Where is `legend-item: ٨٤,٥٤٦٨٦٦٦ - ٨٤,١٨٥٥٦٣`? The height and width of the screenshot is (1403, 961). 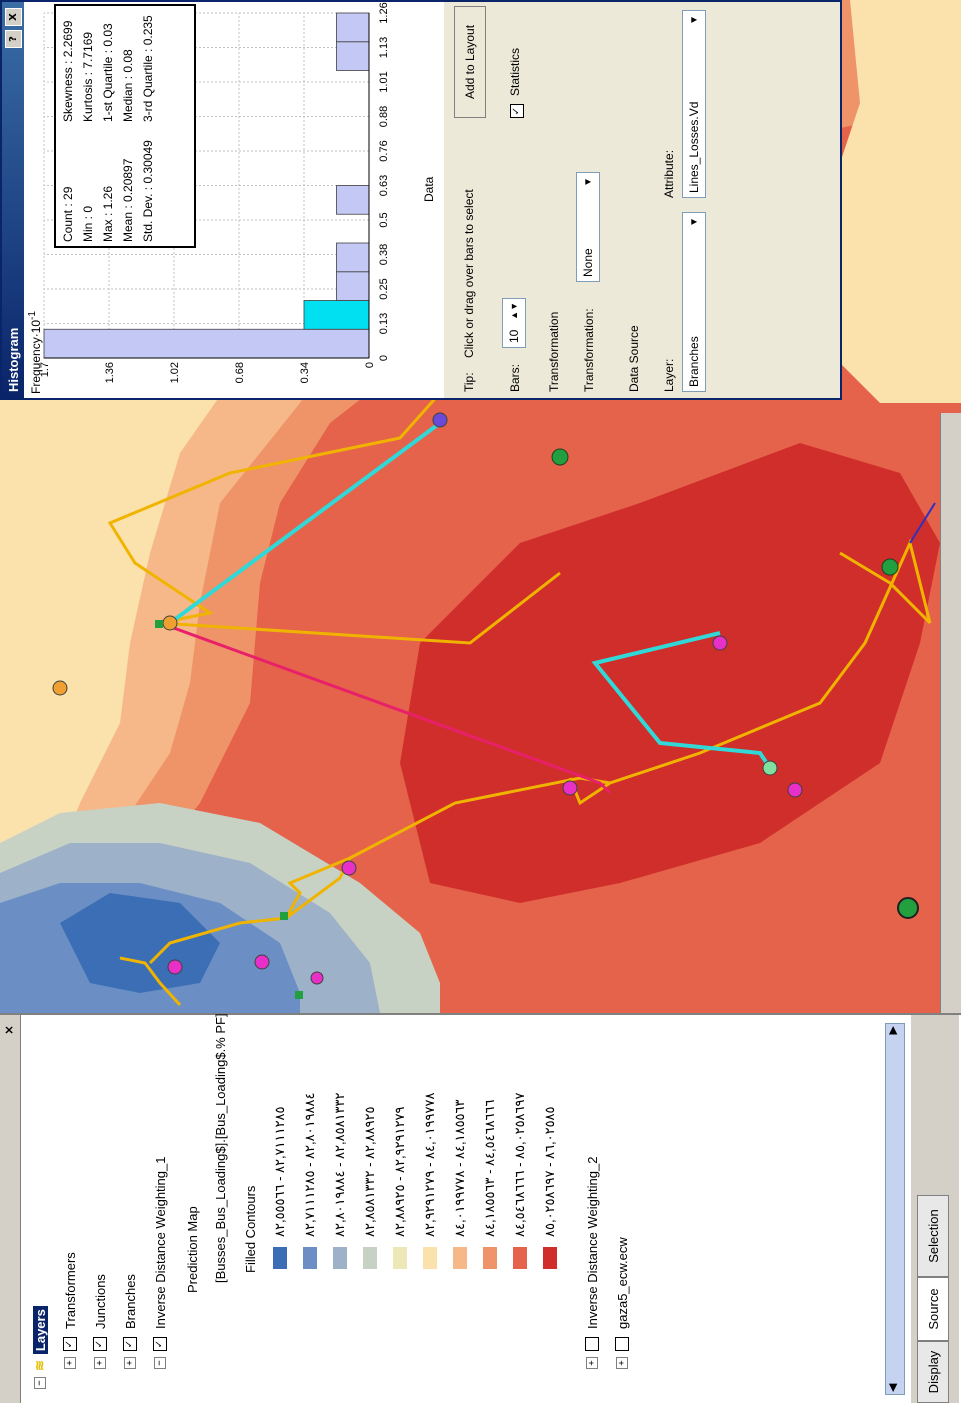 legend-item: ٨٤,٥٤٦٨٦٦٦ - ٨٤,١٨٥٥٦٣ is located at coordinates (490, 1184).